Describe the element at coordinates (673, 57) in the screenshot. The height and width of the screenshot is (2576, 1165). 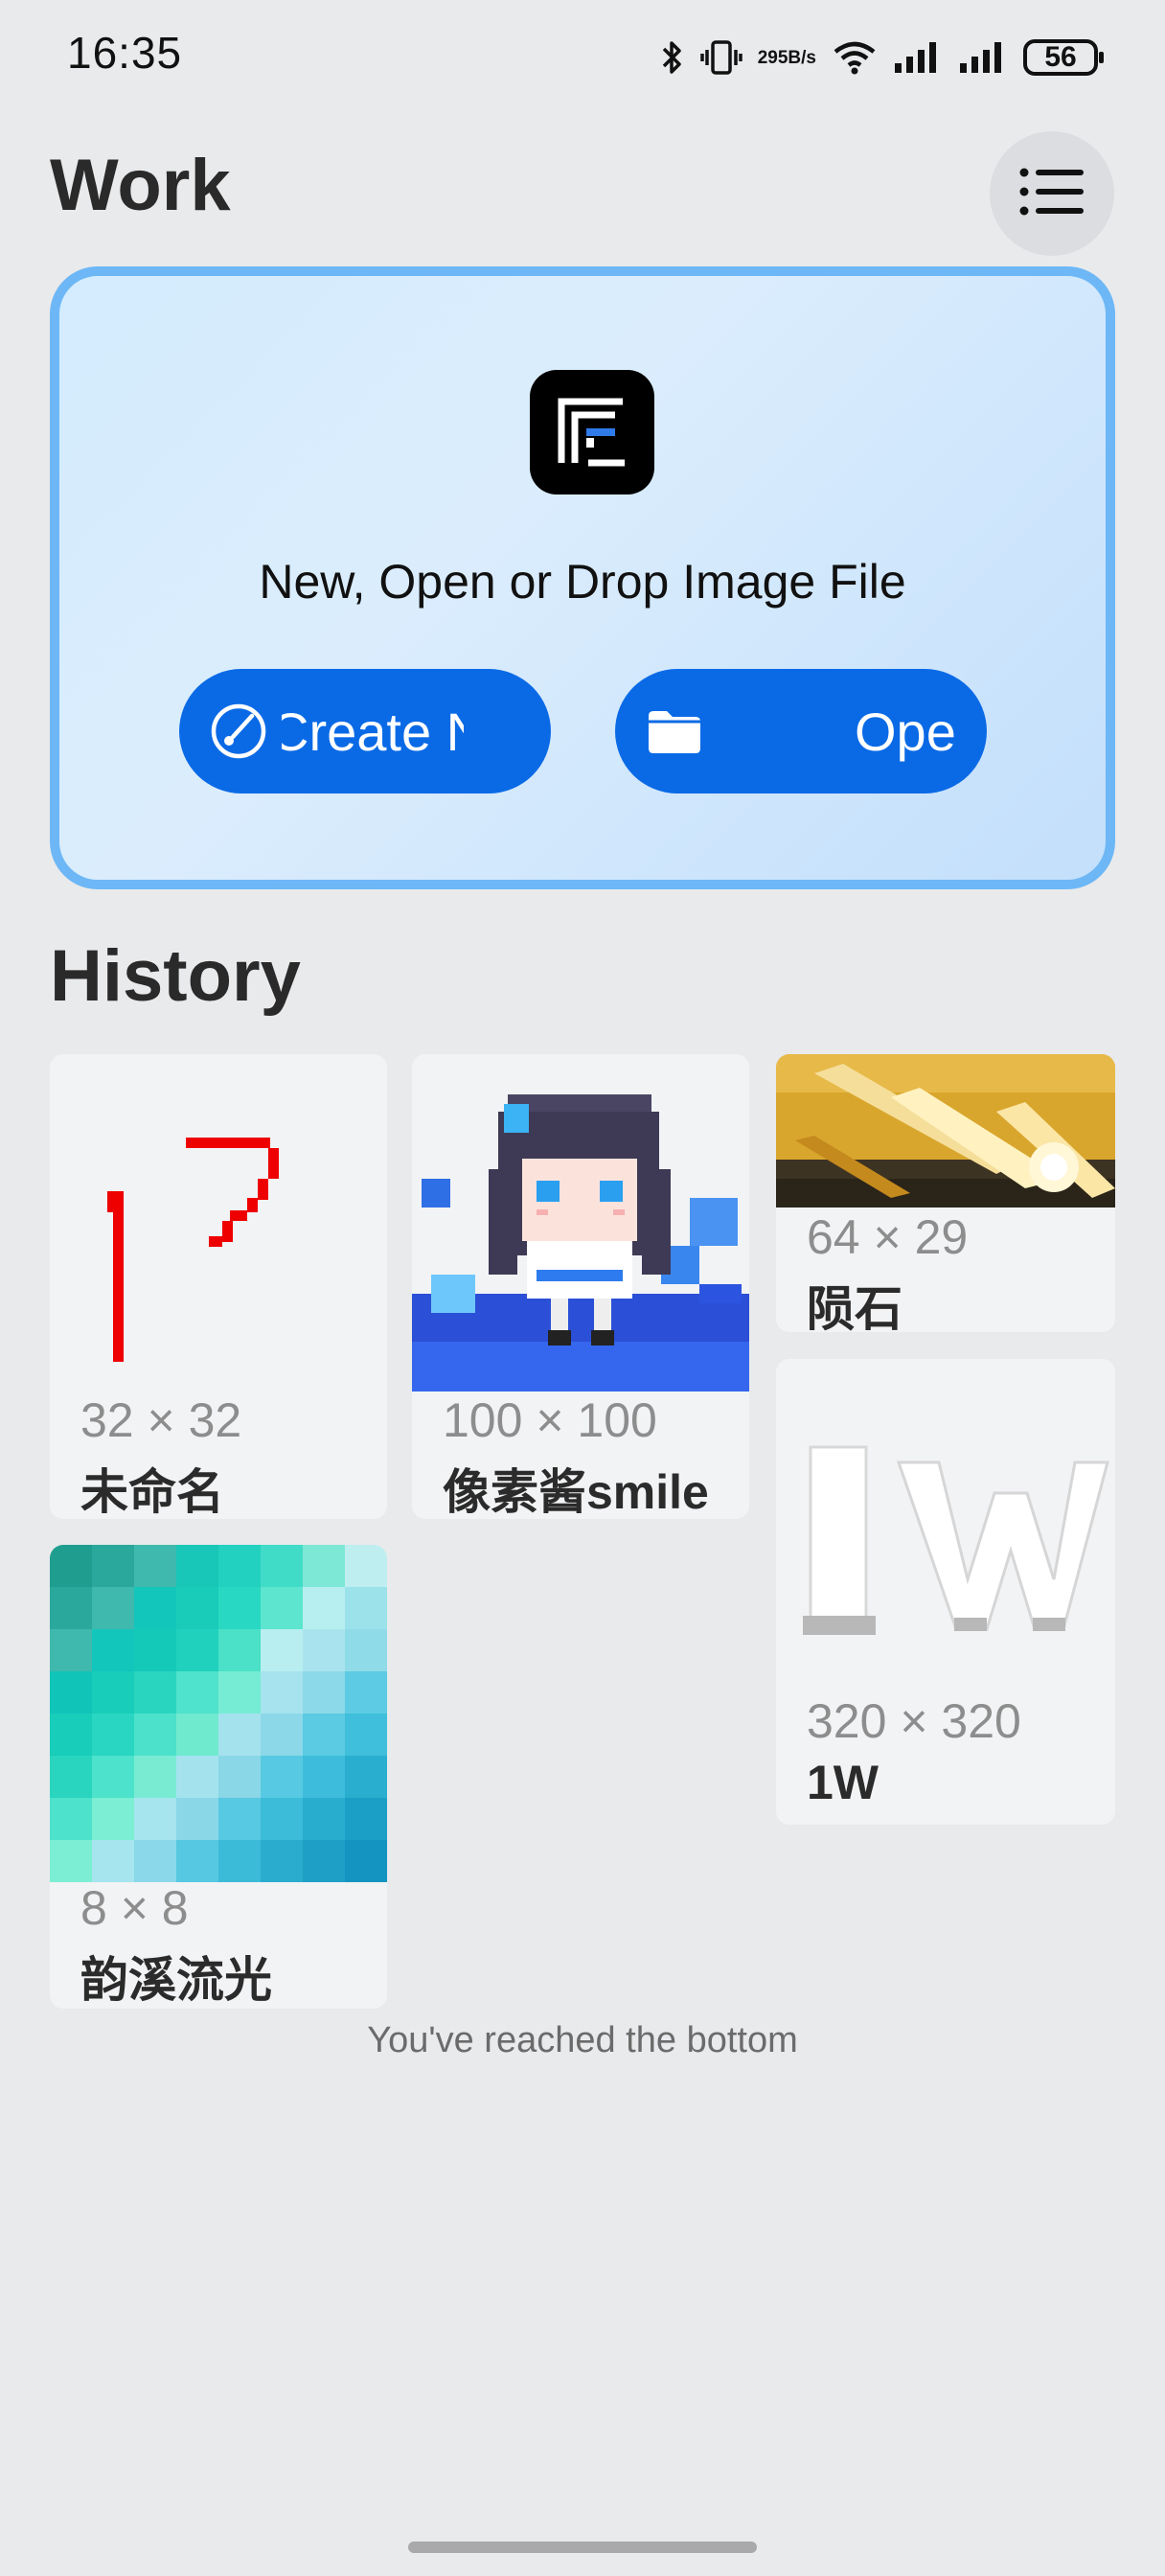
I see `bluetooth-icon` at that location.